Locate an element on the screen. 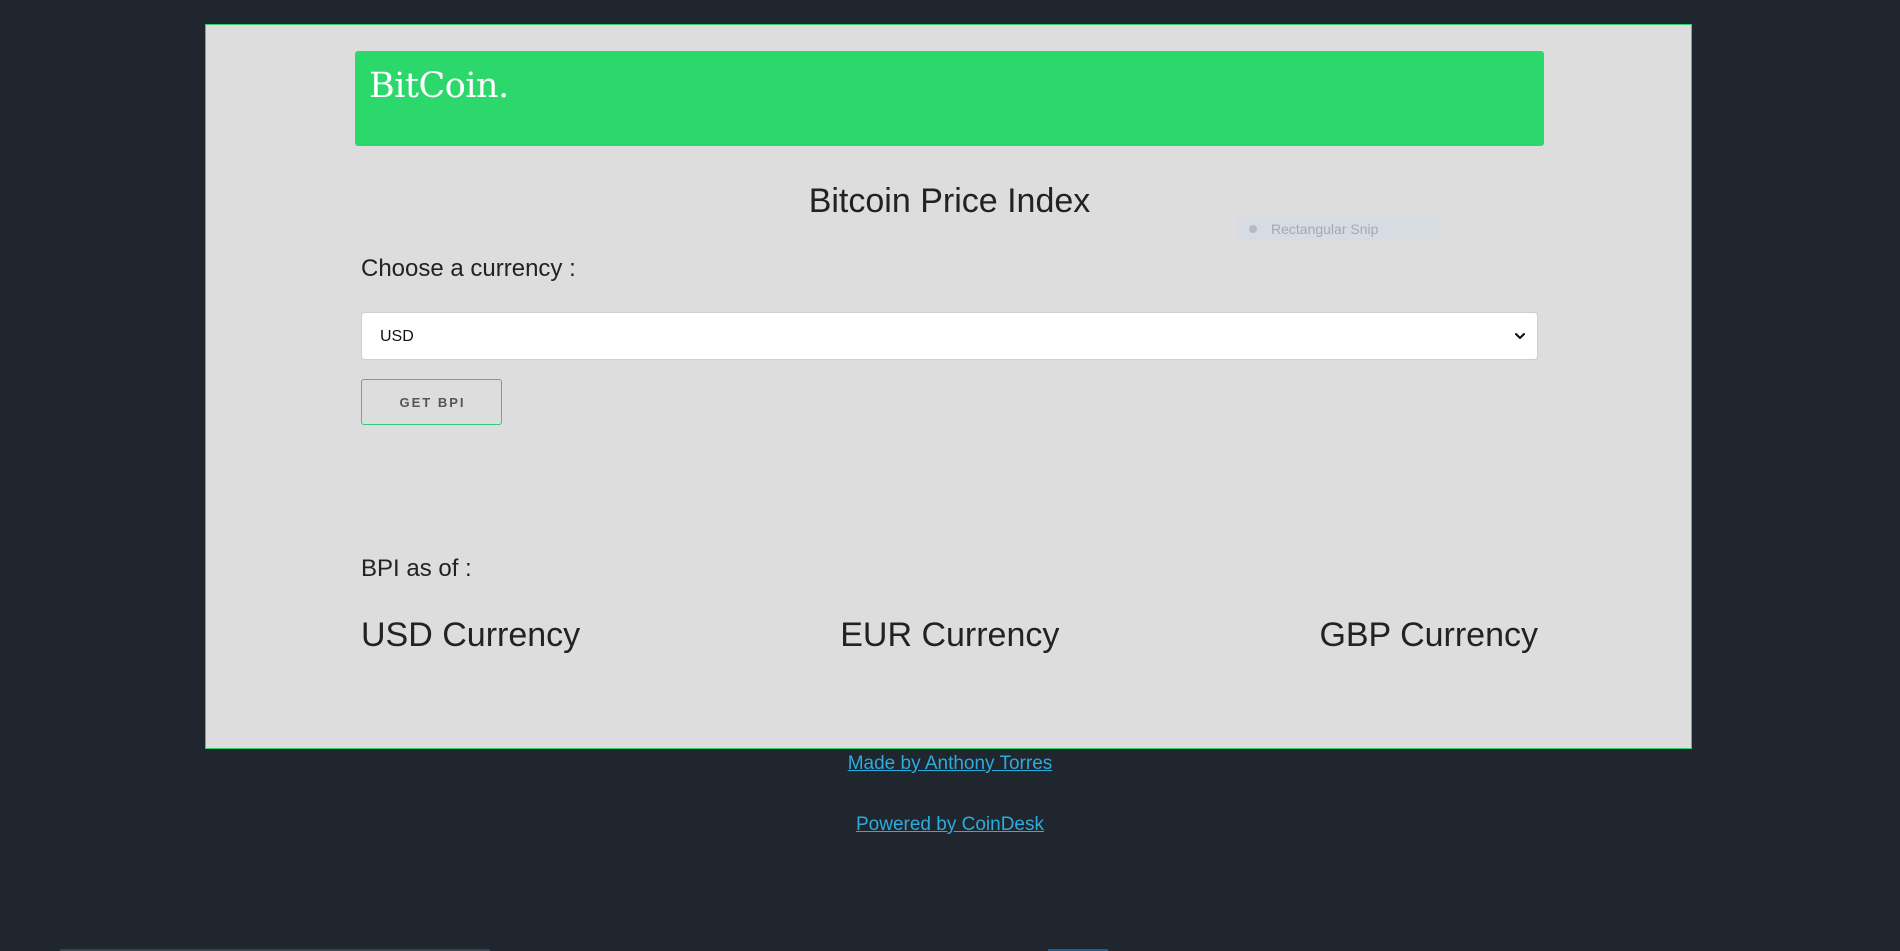  currency-results: USD Currency EUR Currency GBP Currency is located at coordinates (949, 635).